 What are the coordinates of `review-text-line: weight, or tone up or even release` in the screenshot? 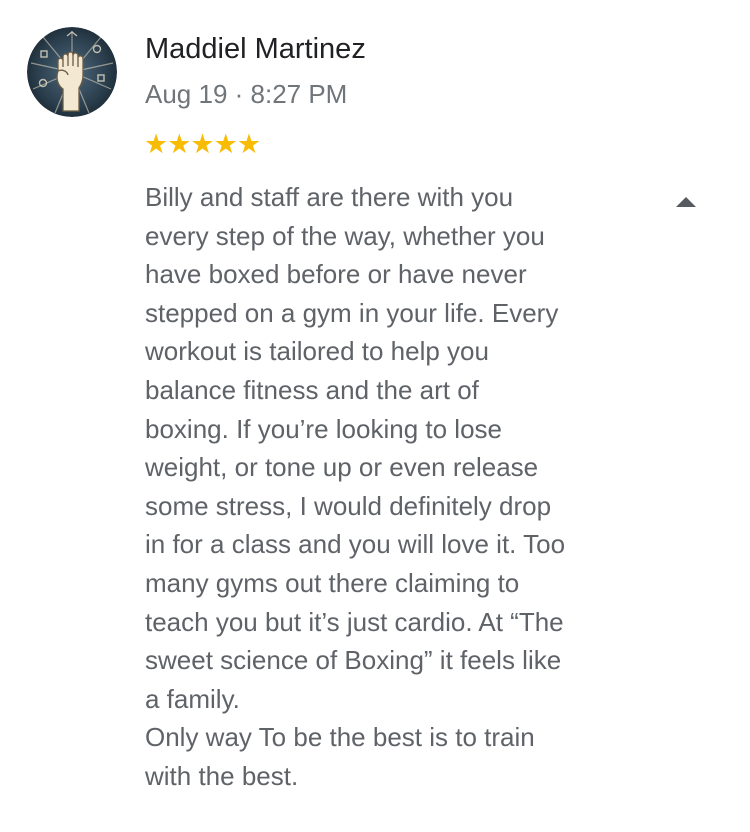 It's located at (342, 467).